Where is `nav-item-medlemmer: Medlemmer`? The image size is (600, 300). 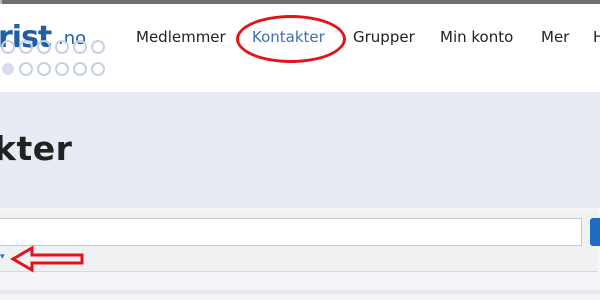
nav-item-medlemmer: Medlemmer is located at coordinates (181, 37).